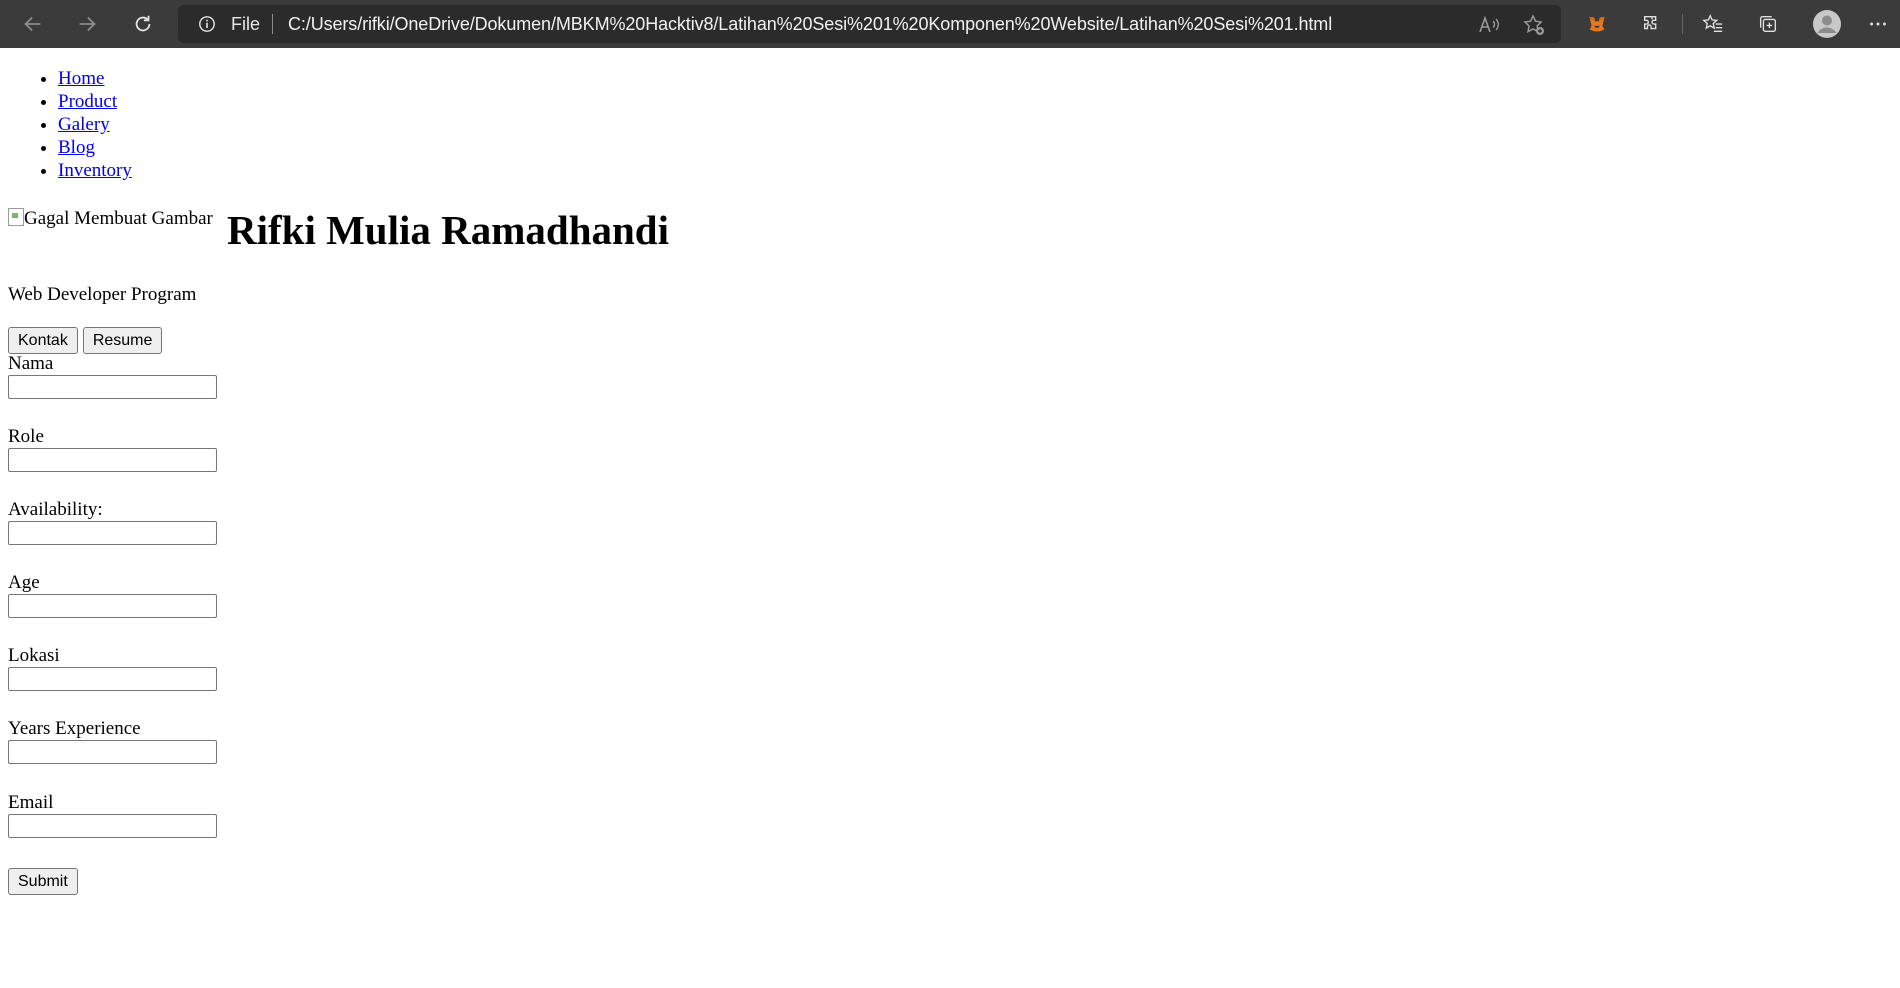 This screenshot has height=988, width=1900. Describe the element at coordinates (102, 294) in the screenshot. I see `subtitle: Web Developer Program` at that location.